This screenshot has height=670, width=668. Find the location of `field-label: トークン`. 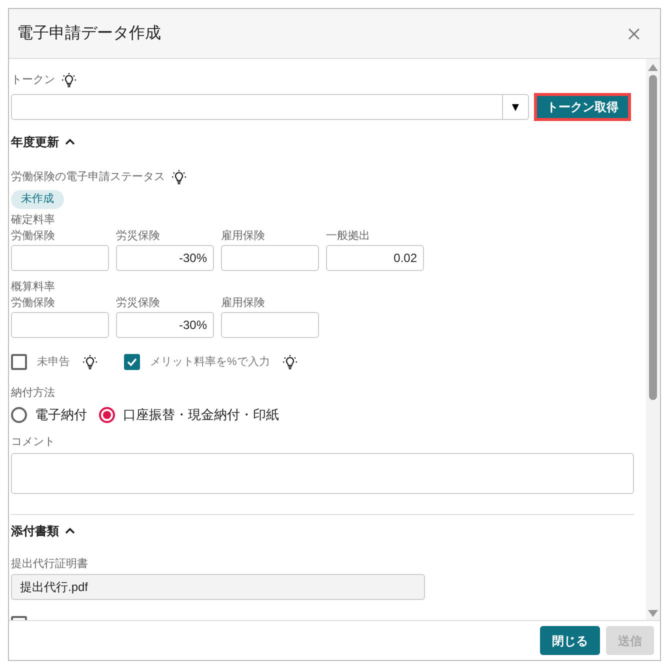

field-label: トークン is located at coordinates (33, 80).